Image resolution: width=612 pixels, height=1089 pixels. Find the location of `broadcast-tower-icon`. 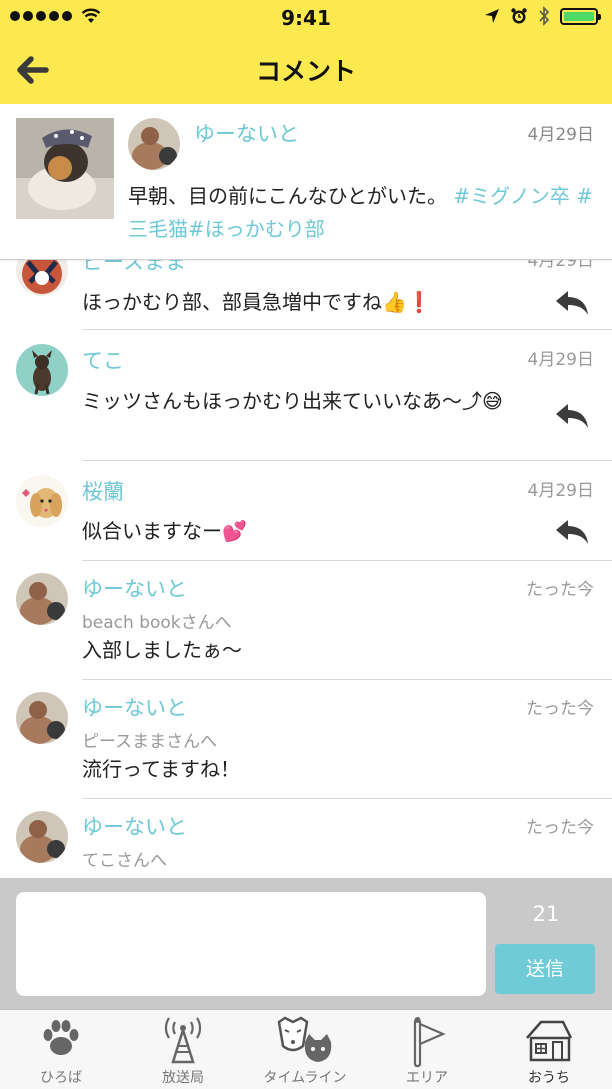

broadcast-tower-icon is located at coordinates (183, 1040).